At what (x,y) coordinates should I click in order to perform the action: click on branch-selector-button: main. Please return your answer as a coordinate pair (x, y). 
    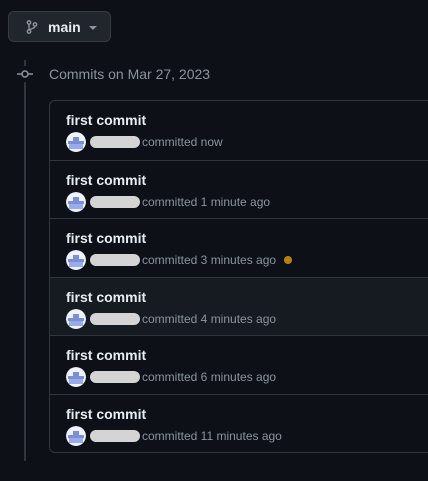
    Looking at the image, I should click on (59, 26).